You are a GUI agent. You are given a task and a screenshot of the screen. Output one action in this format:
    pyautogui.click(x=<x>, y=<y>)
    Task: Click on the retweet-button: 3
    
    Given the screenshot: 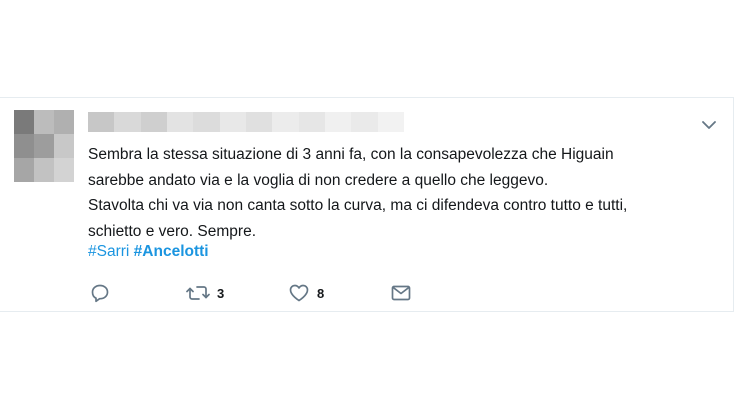 What is the action you would take?
    pyautogui.click(x=205, y=293)
    